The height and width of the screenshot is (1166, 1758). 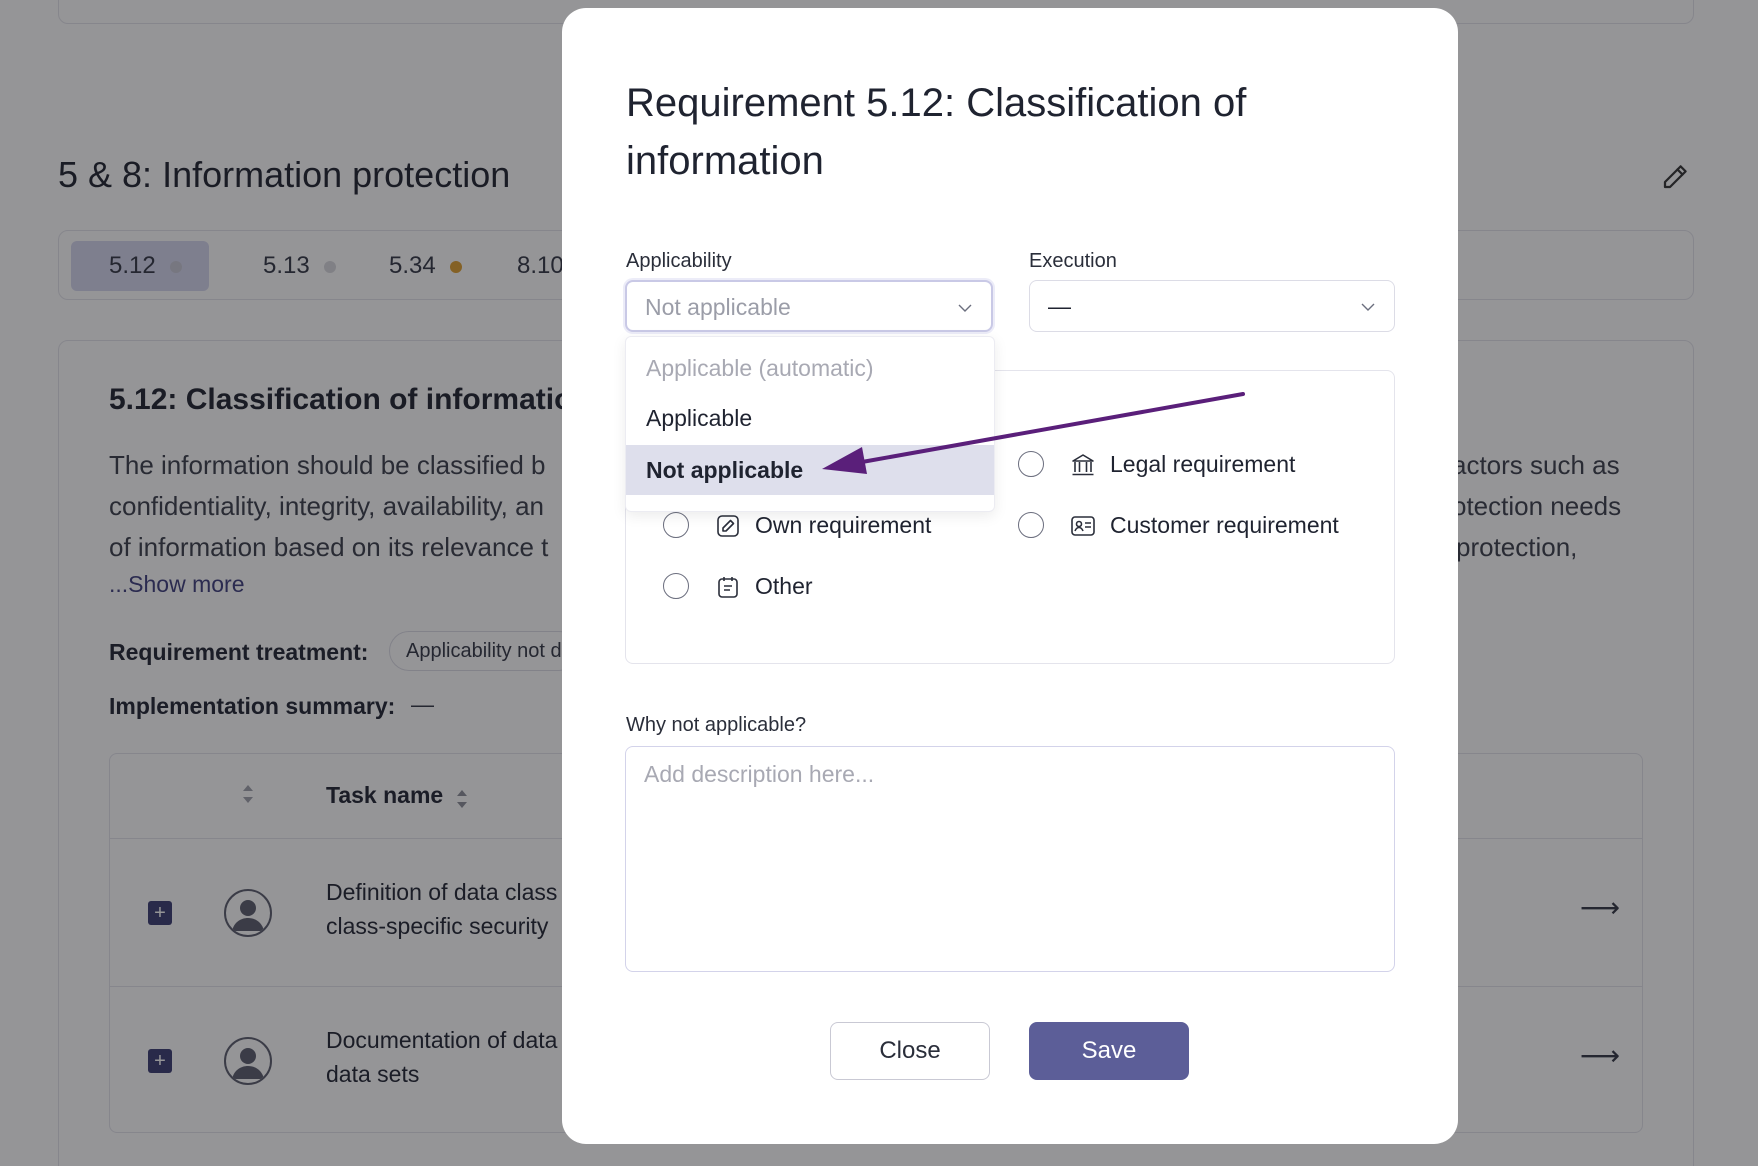 What do you see at coordinates (1083, 526) in the screenshot?
I see `id-card-icon` at bounding box center [1083, 526].